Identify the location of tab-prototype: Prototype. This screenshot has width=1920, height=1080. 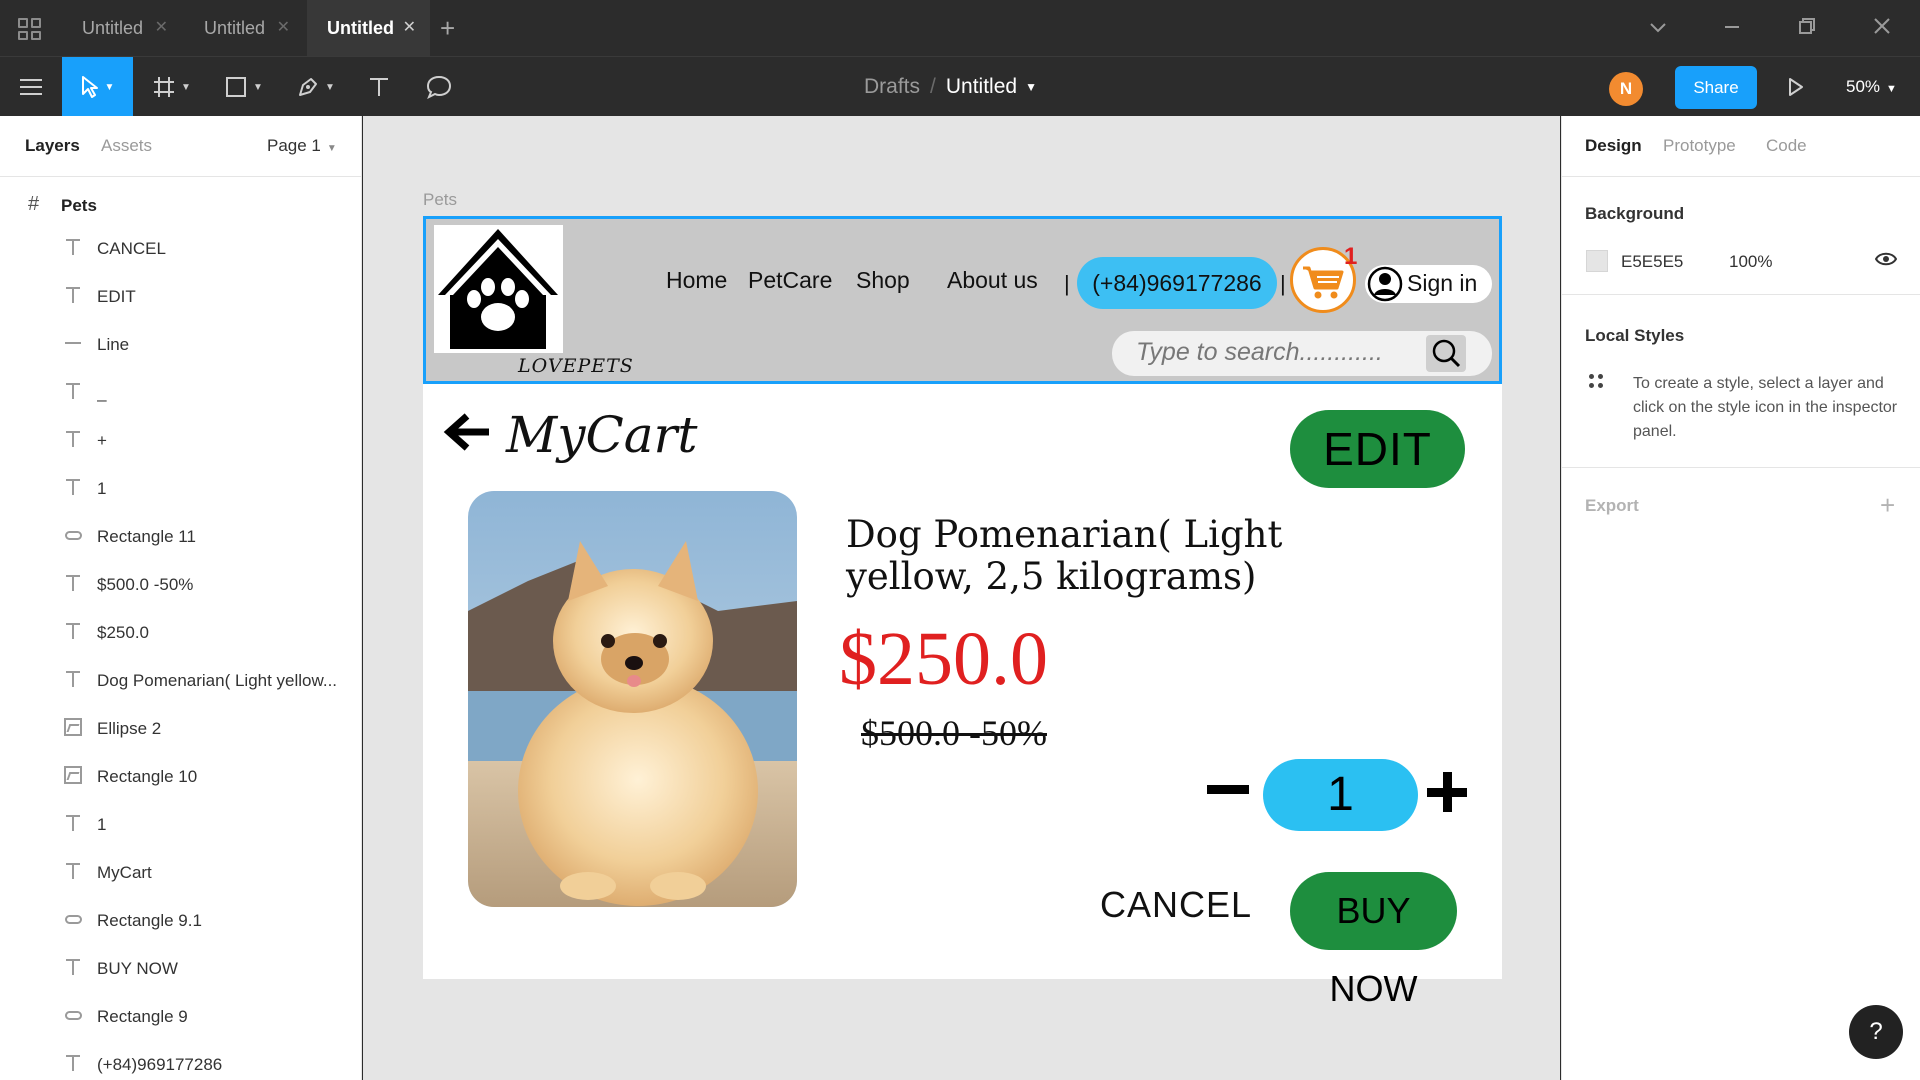
(1699, 146).